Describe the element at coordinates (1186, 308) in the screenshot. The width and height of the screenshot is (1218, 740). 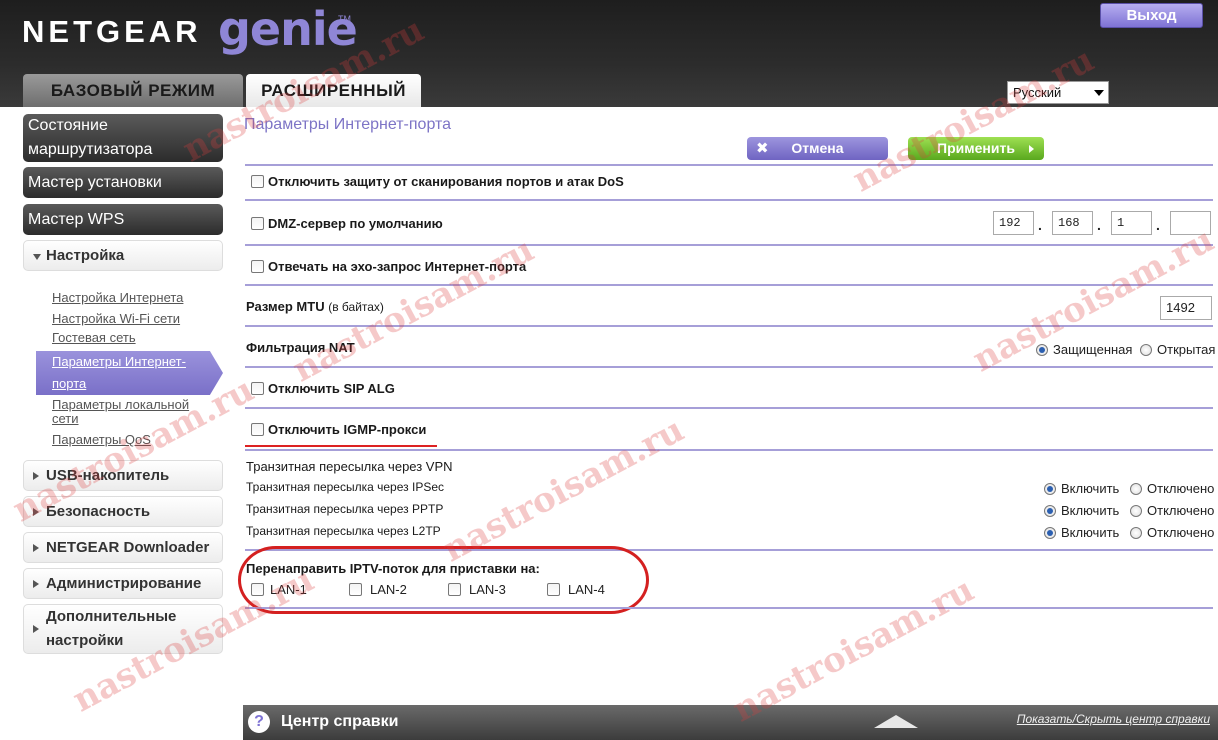
I see `mtu-input: 1492` at that location.